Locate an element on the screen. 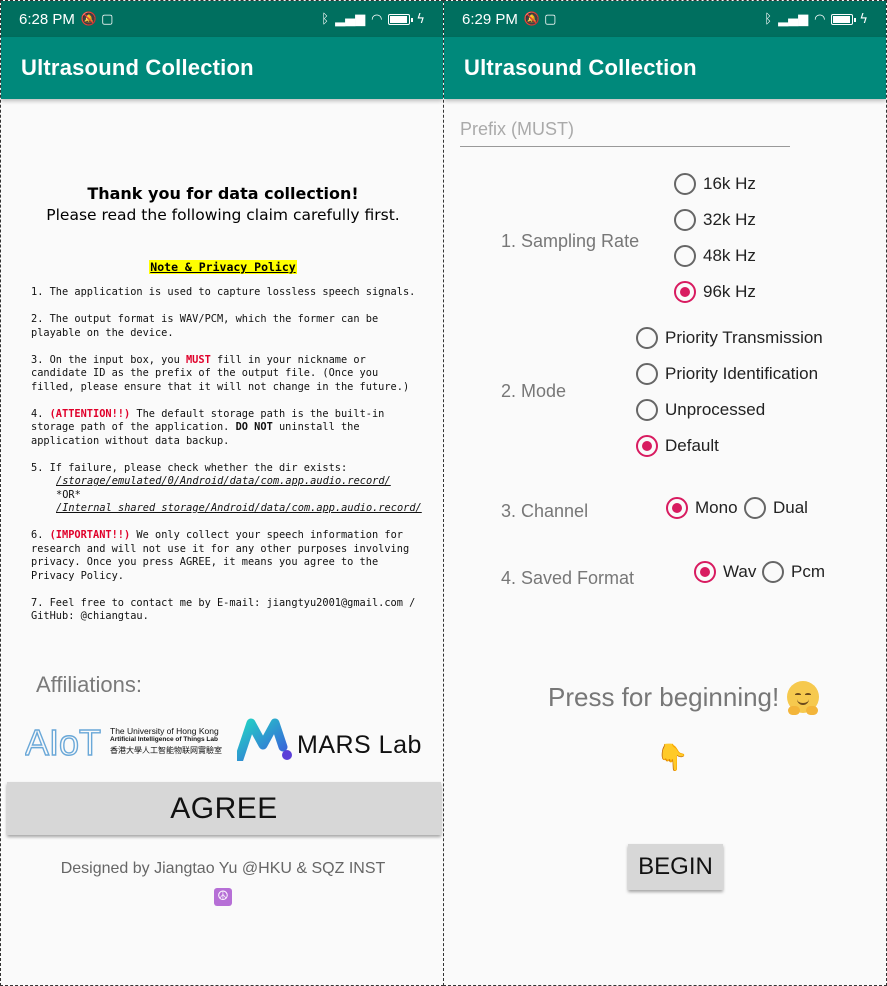 The width and height of the screenshot is (887, 986). press-prompt-text: Press for beginning! is located at coordinates (664, 696).